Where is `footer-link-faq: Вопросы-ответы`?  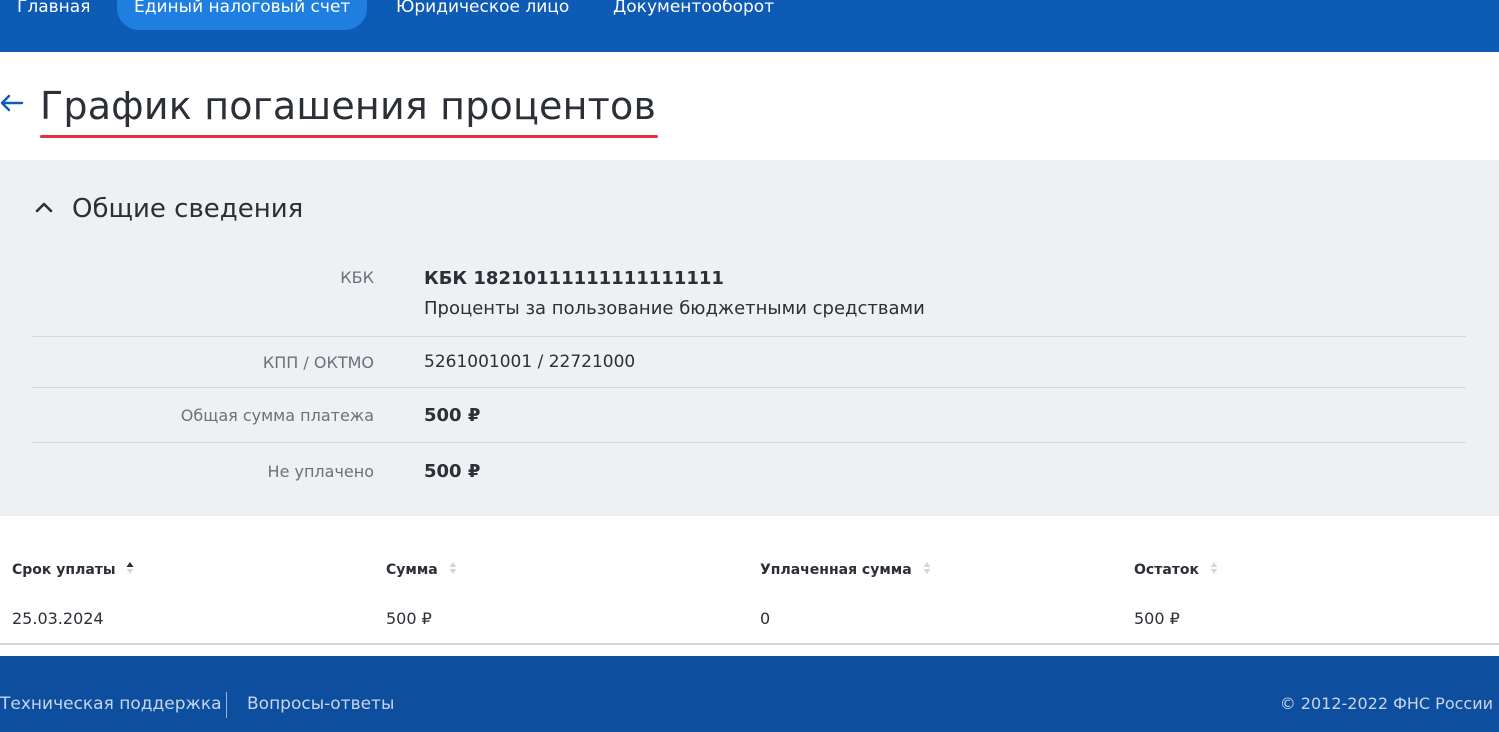
footer-link-faq: Вопросы-ответы is located at coordinates (320, 704).